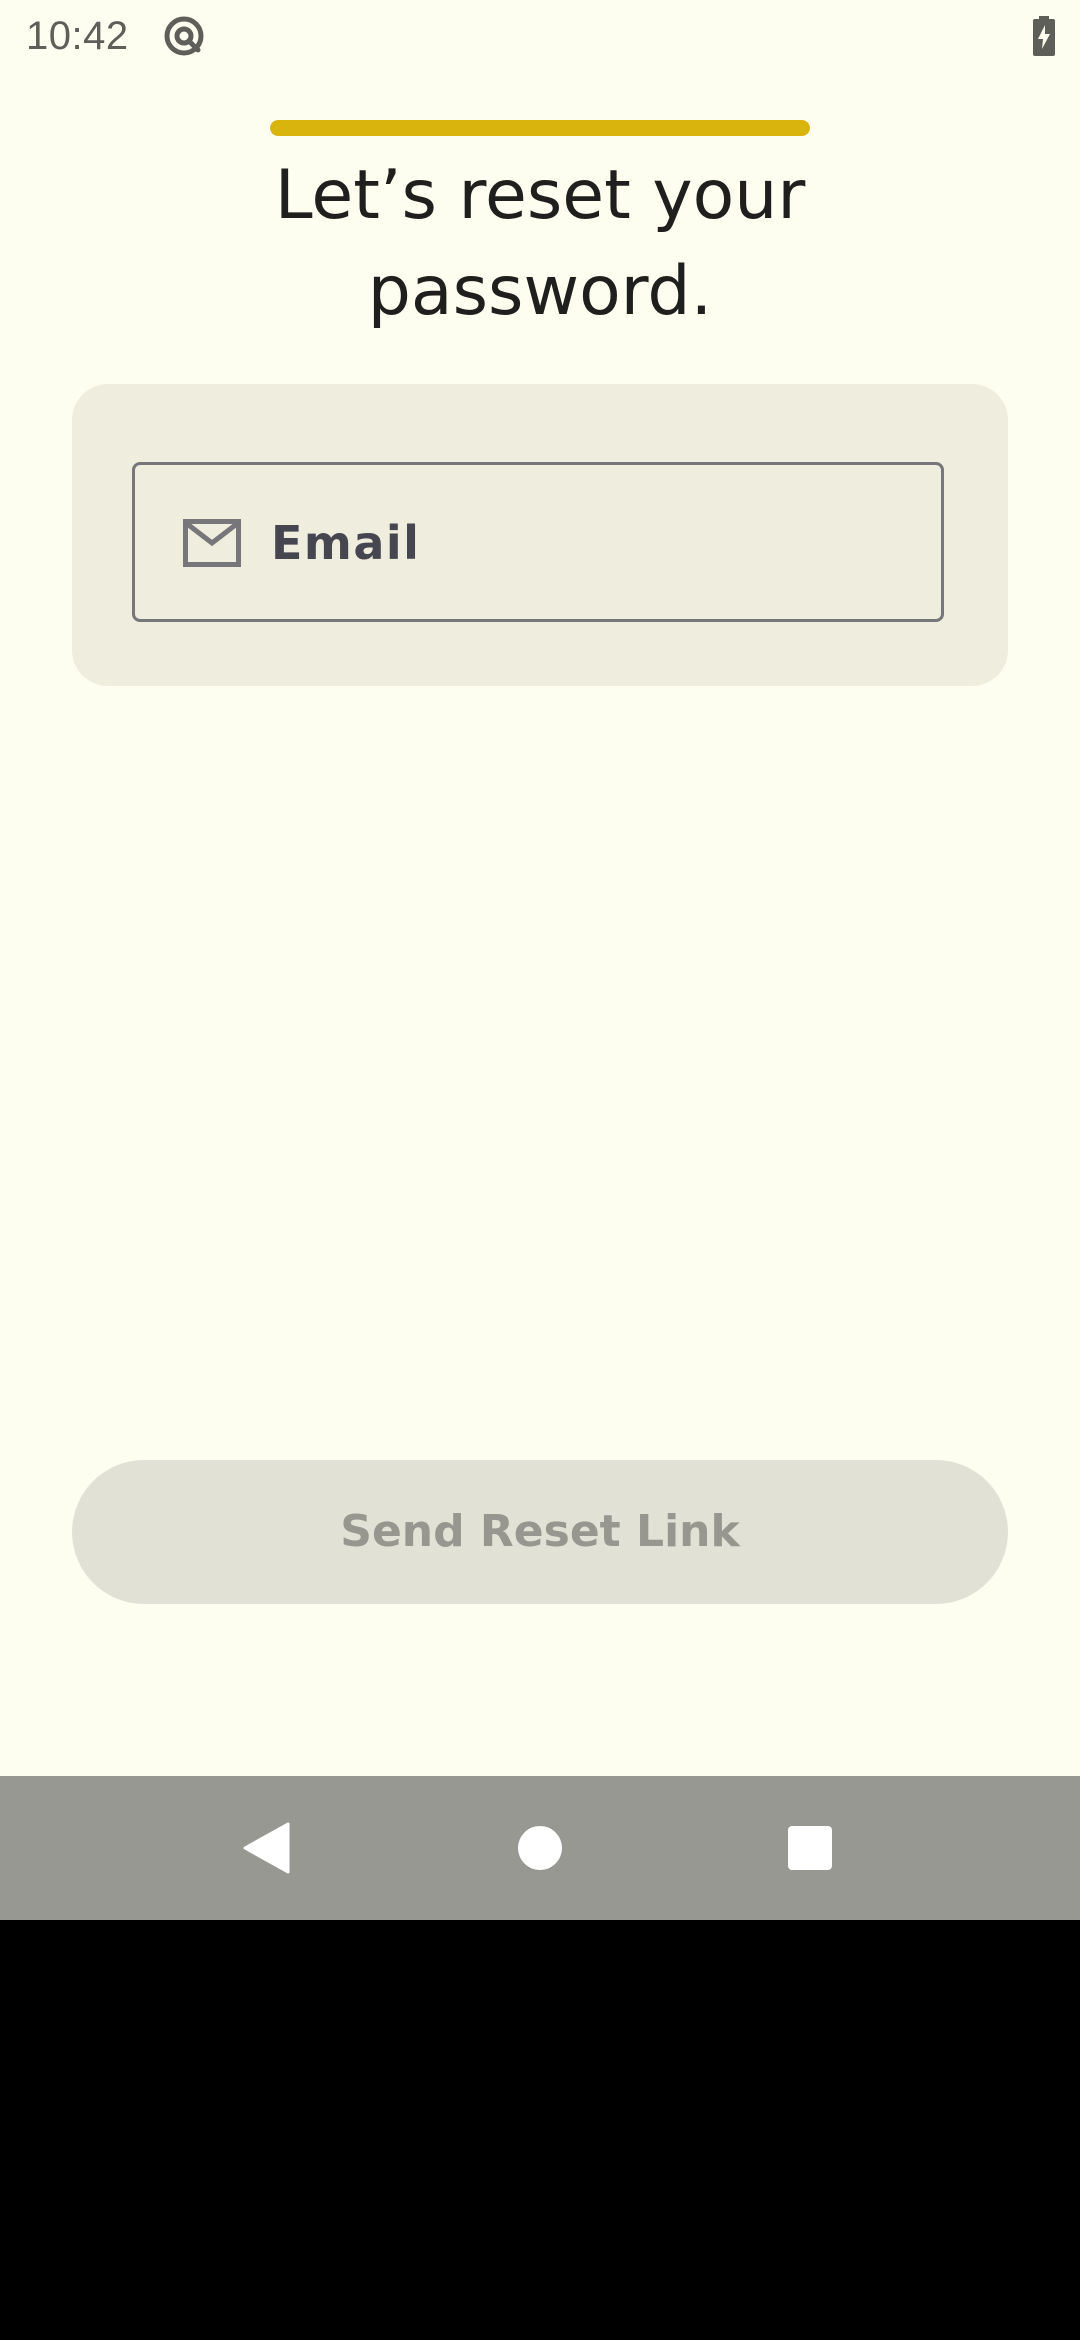 Image resolution: width=1080 pixels, height=2340 pixels. Describe the element at coordinates (212, 543) in the screenshot. I see `mail-icon` at that location.